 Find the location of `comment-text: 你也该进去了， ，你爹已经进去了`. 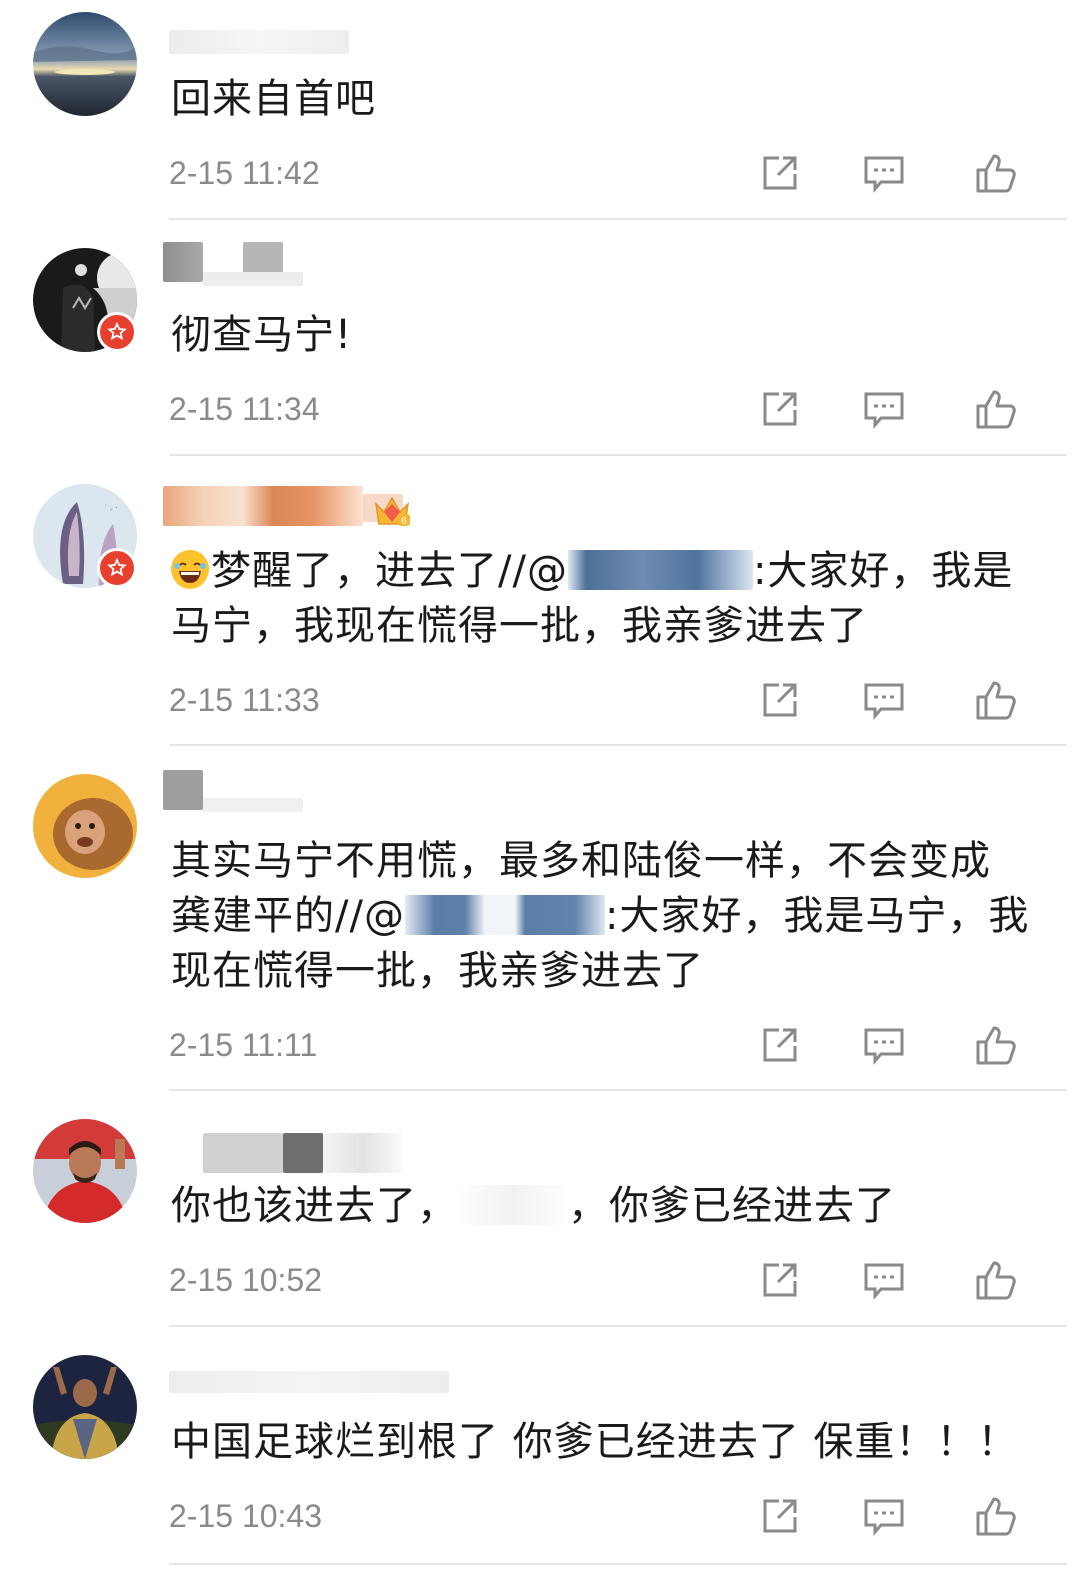

comment-text: 你也该进去了， ，你爹已经进去了 is located at coordinates (601, 1206).